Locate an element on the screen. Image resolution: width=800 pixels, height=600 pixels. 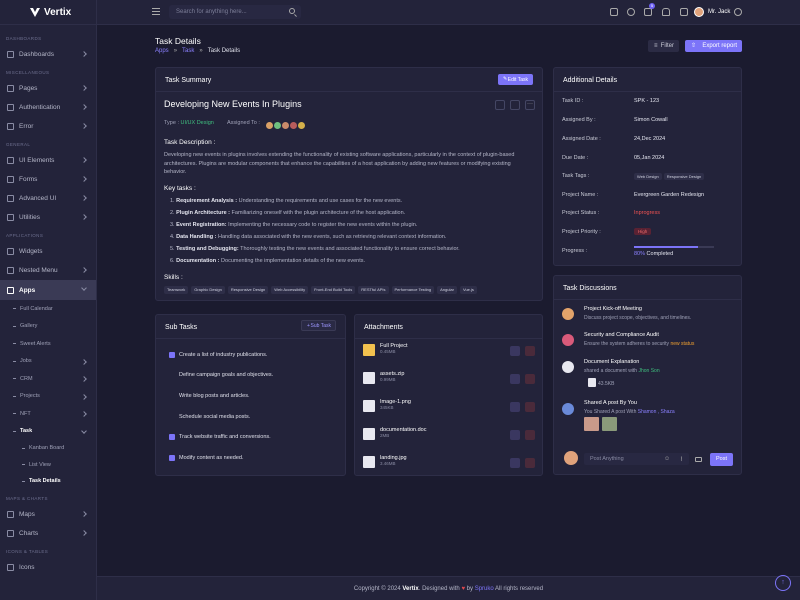
post-placeholder: Post Anything is located at coordinates (607, 459).